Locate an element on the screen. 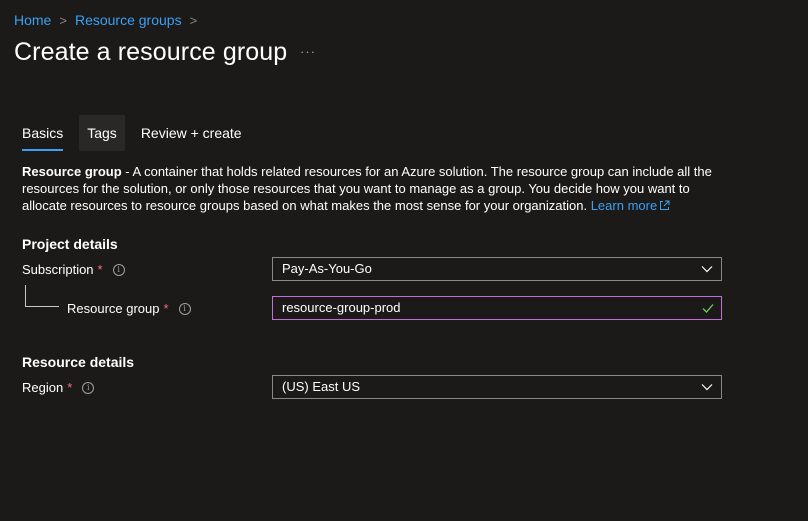 This screenshot has height=521, width=808. resource-group-input: resource-group-prod is located at coordinates (497, 308).